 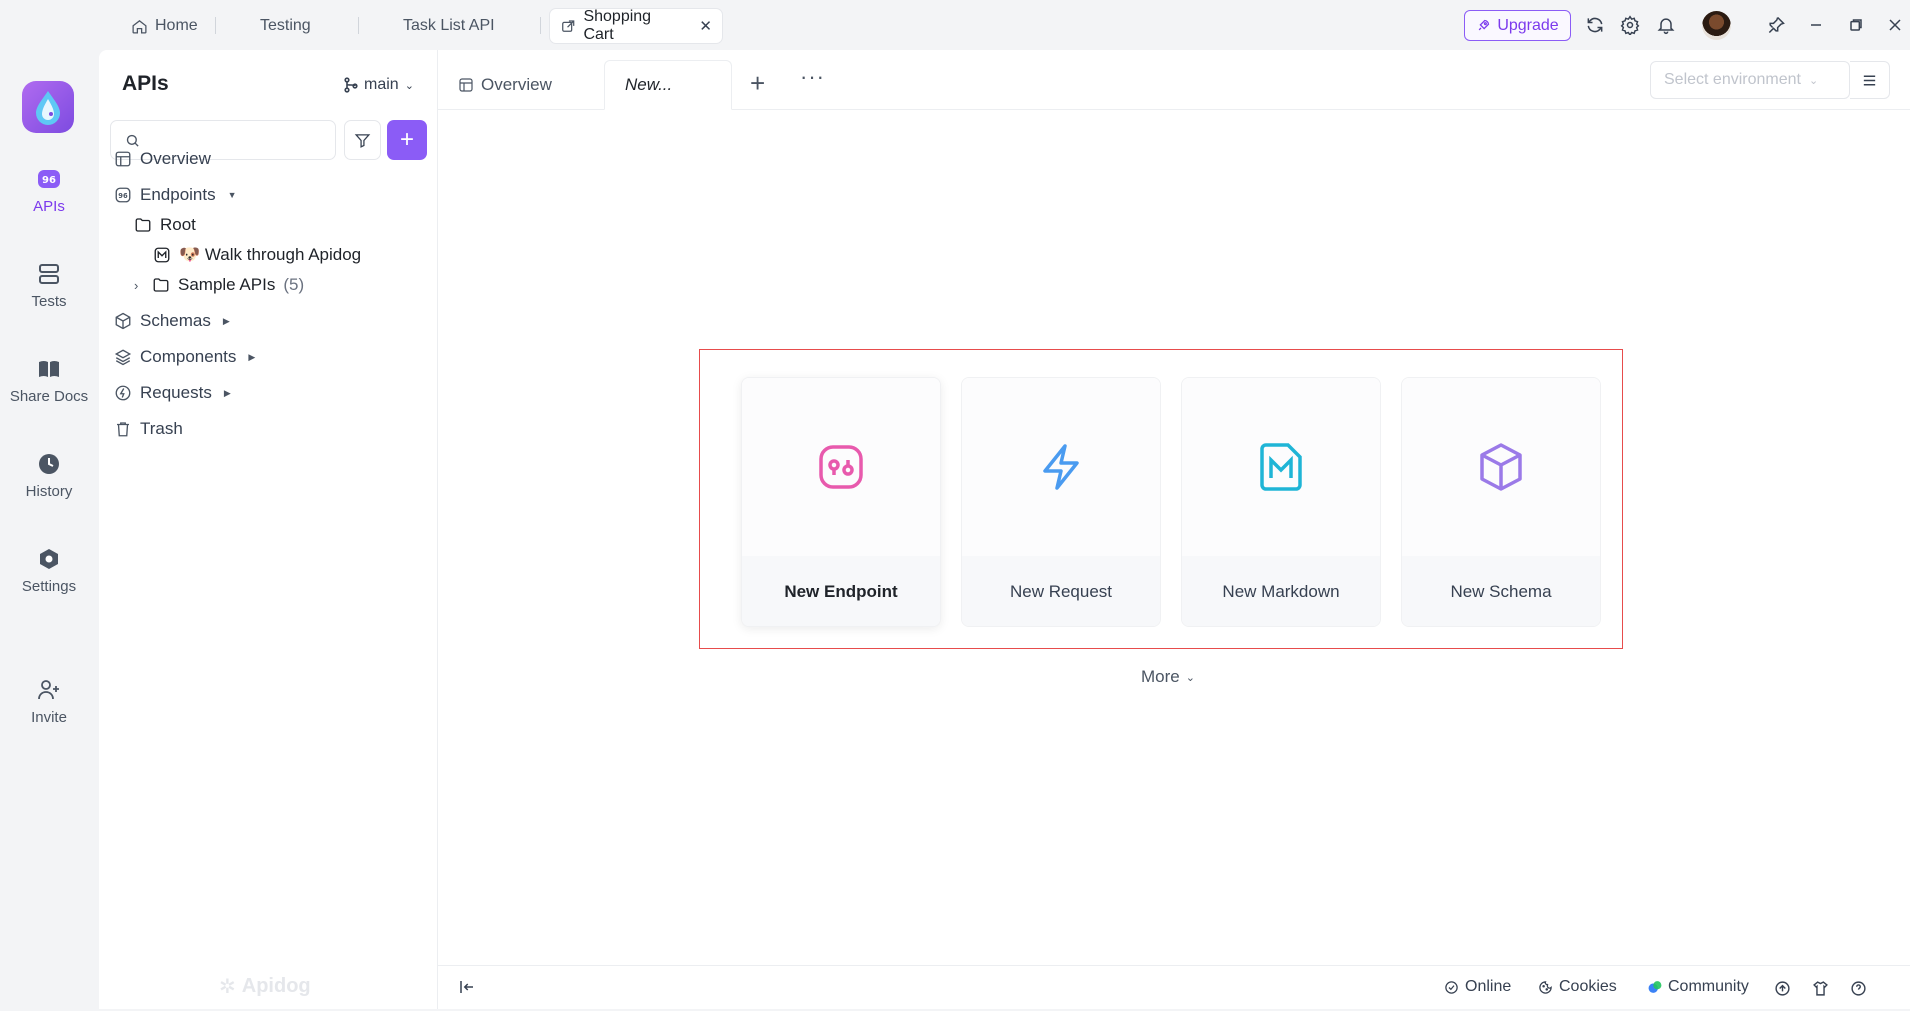 I want to click on close-window-icon, so click(x=1895, y=25).